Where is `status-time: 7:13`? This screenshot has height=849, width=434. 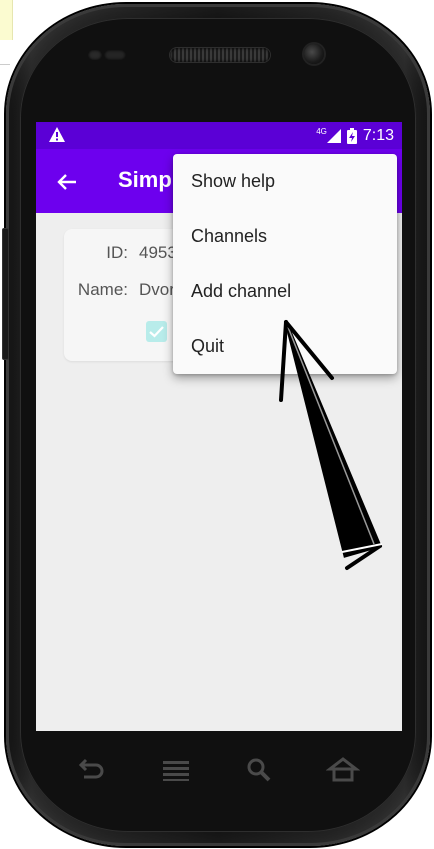 status-time: 7:13 is located at coordinates (378, 135).